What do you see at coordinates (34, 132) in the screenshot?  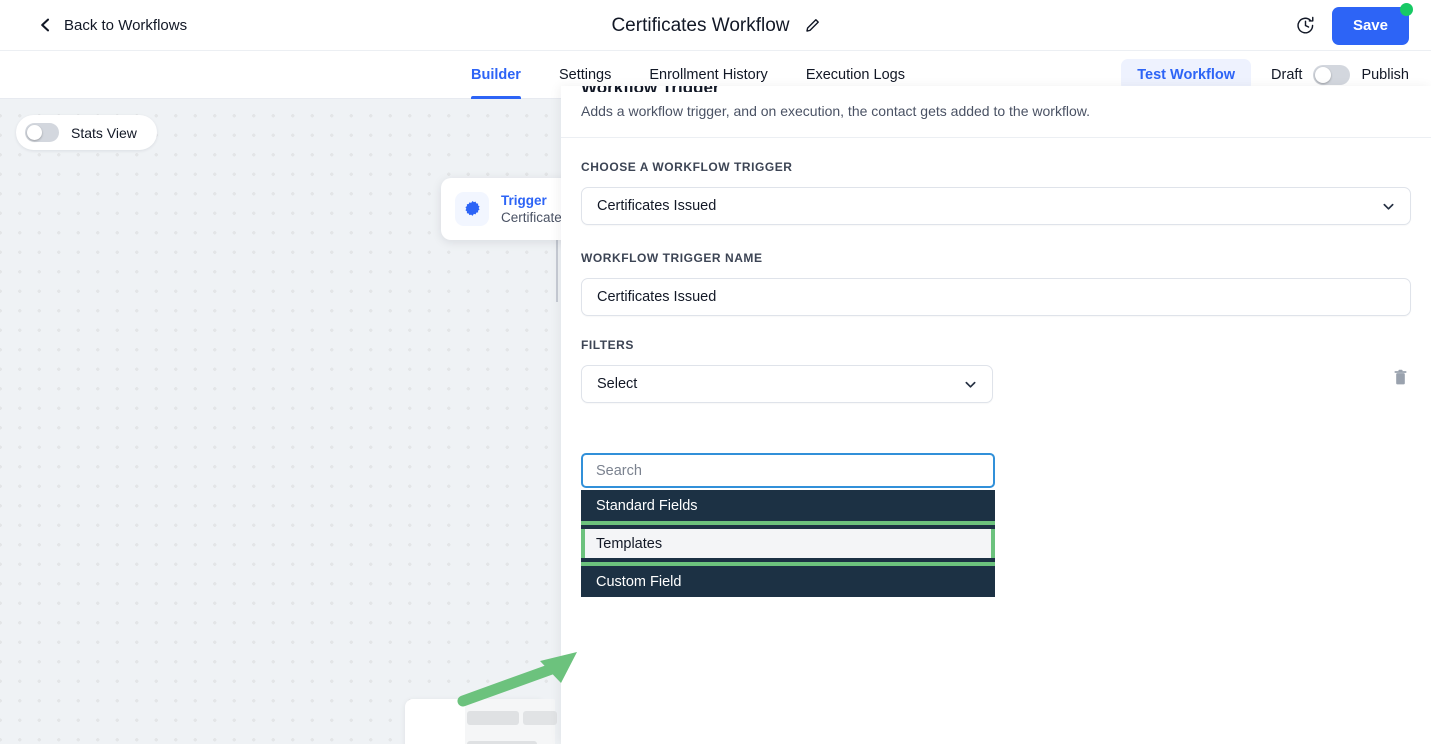 I see `stats-view-toggle-knob` at bounding box center [34, 132].